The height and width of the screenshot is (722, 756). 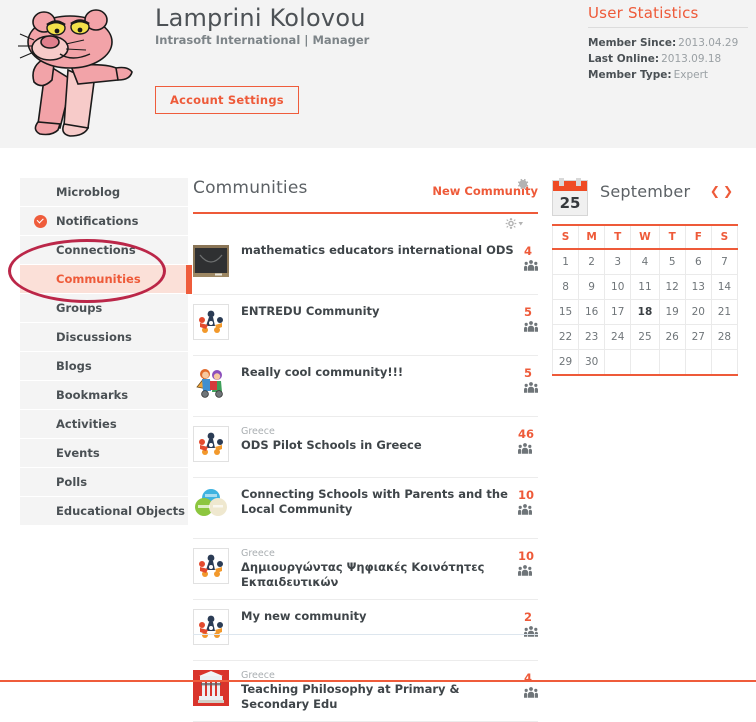 I want to click on calendar-weekday: F, so click(x=698, y=237).